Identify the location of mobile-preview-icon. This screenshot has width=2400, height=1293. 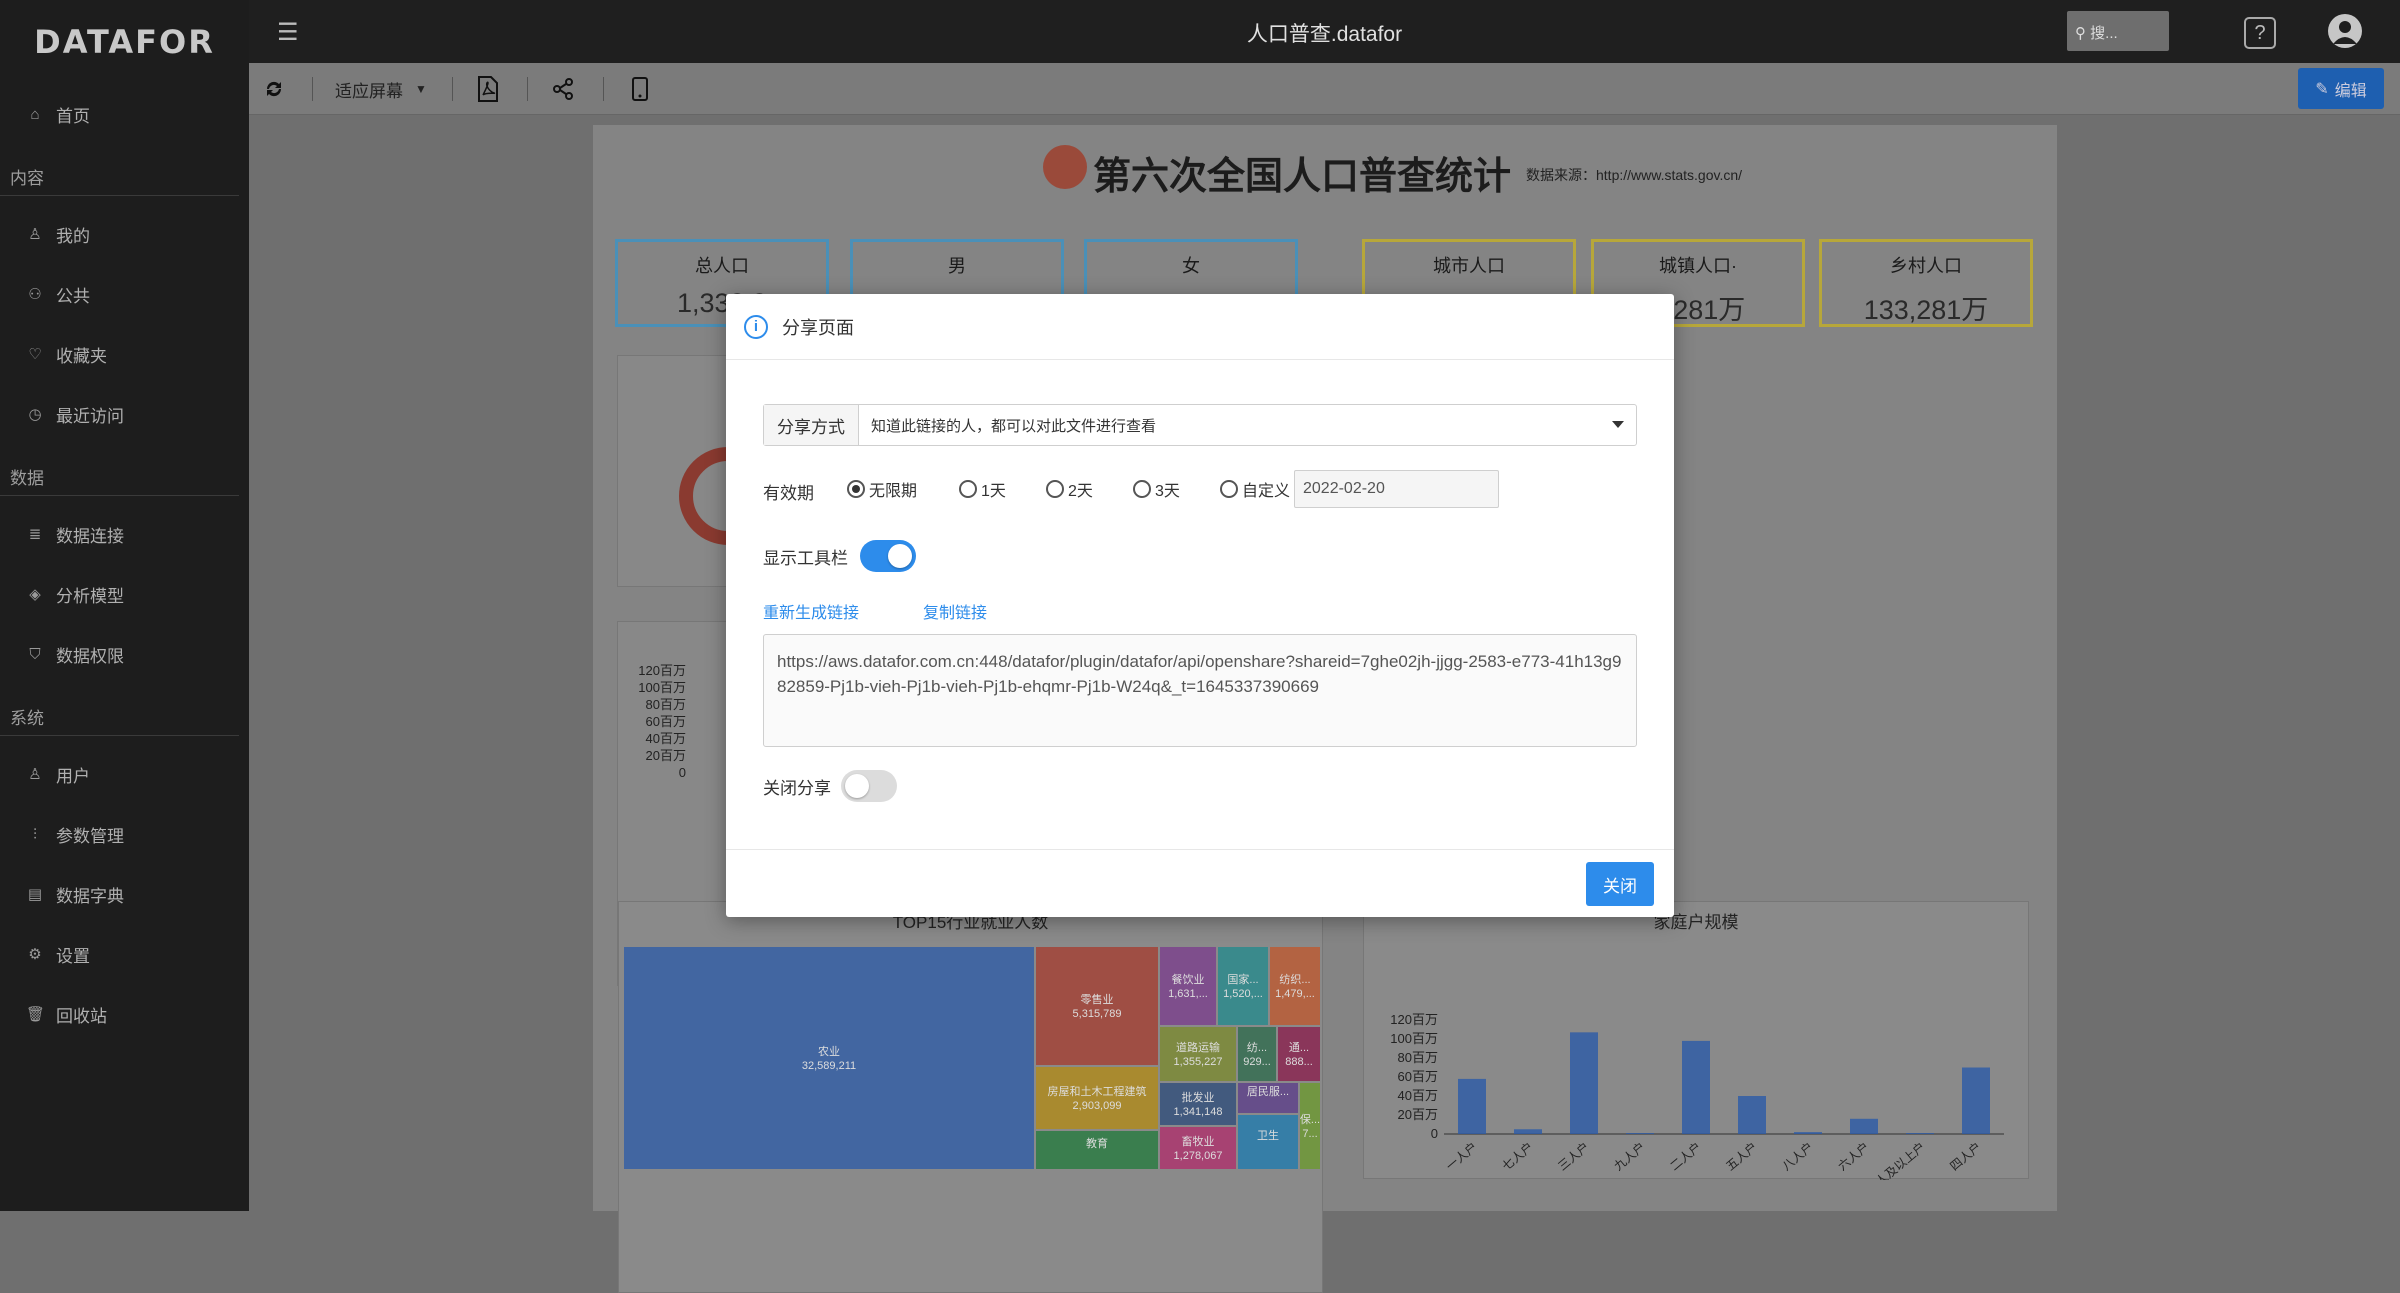
(640, 89).